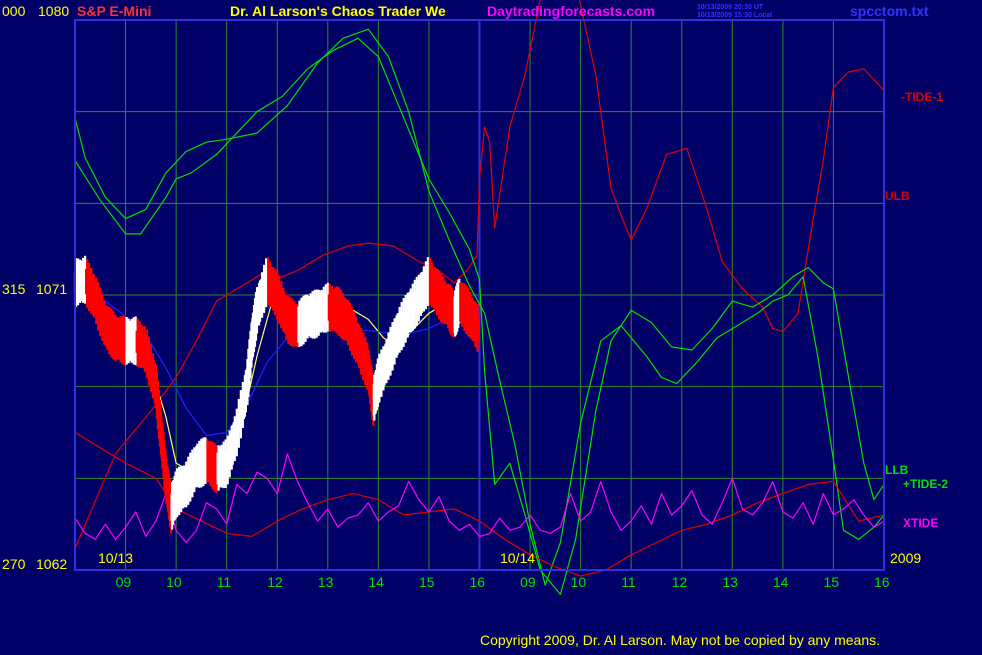 This screenshot has width=982, height=655. What do you see at coordinates (889, 11) in the screenshot?
I see `file-name: spcctom.txt` at bounding box center [889, 11].